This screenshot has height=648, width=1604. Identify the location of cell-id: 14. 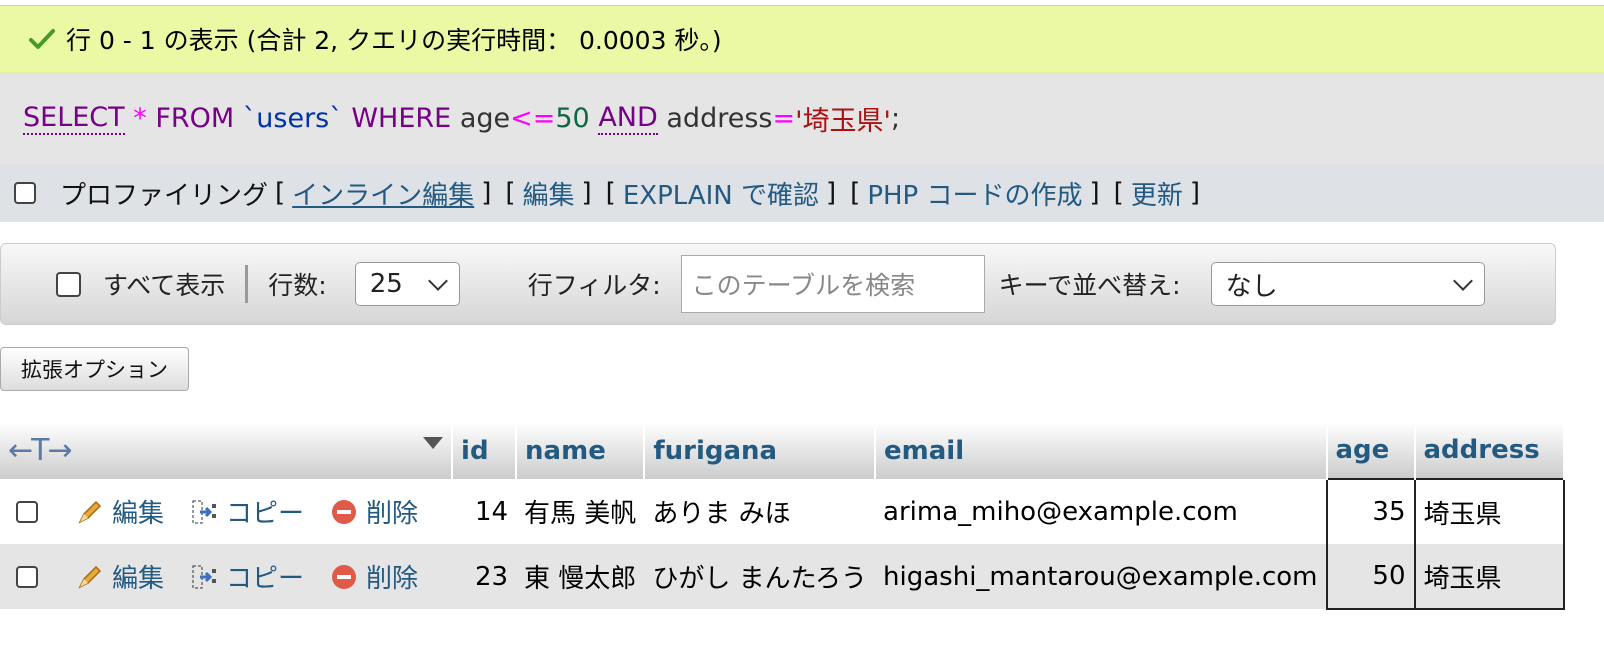
(484, 511).